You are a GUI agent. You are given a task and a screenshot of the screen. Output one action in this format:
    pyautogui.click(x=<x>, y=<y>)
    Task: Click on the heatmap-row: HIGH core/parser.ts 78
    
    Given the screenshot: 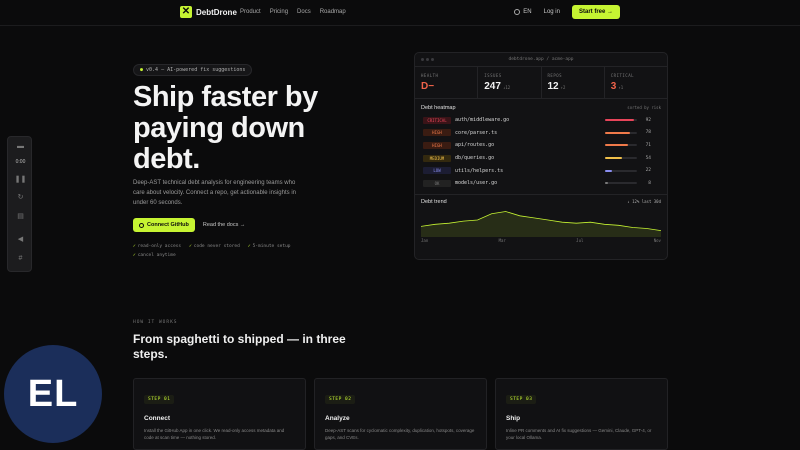 What is the action you would take?
    pyautogui.click(x=541, y=133)
    